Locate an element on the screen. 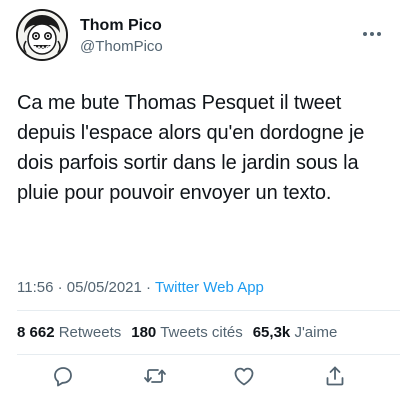  likes-count: 65,3k is located at coordinates (271, 332).